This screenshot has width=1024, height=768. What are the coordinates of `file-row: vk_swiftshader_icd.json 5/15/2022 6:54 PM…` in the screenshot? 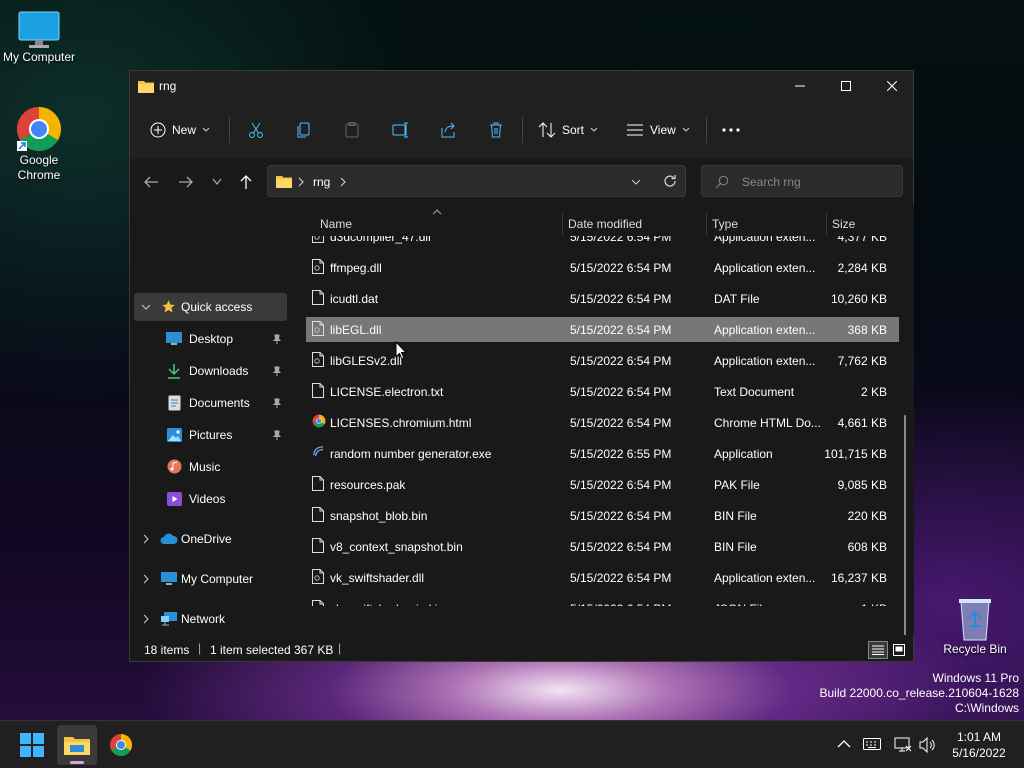 It's located at (602, 601).